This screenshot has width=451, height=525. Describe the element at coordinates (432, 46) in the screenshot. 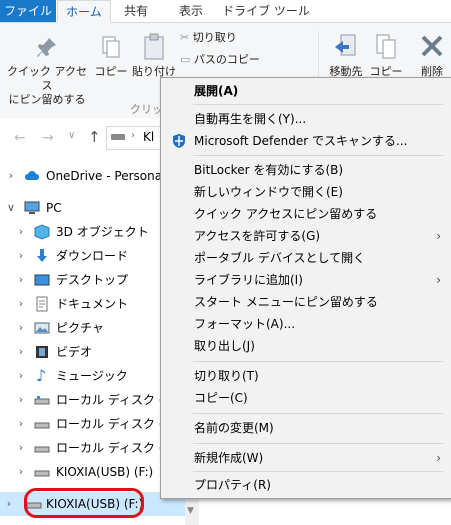

I see `delete-x-icon` at that location.